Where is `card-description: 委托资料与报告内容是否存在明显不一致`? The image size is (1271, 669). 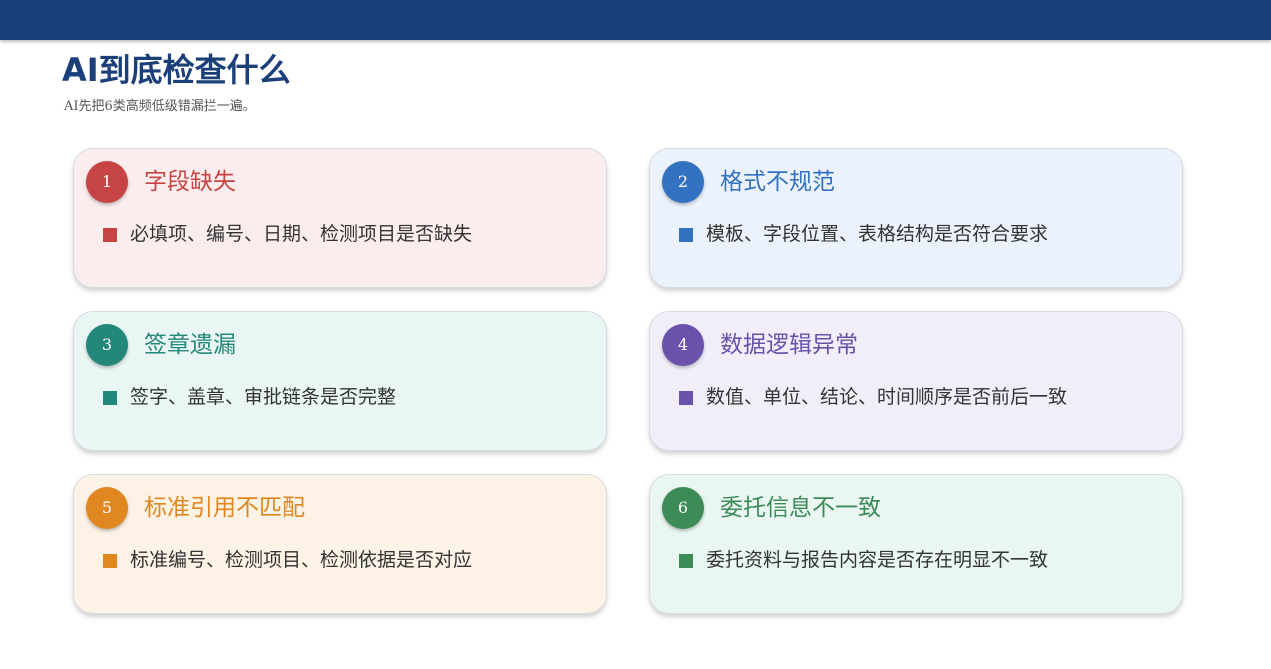 card-description: 委托资料与报告内容是否存在明显不一致 is located at coordinates (877, 560).